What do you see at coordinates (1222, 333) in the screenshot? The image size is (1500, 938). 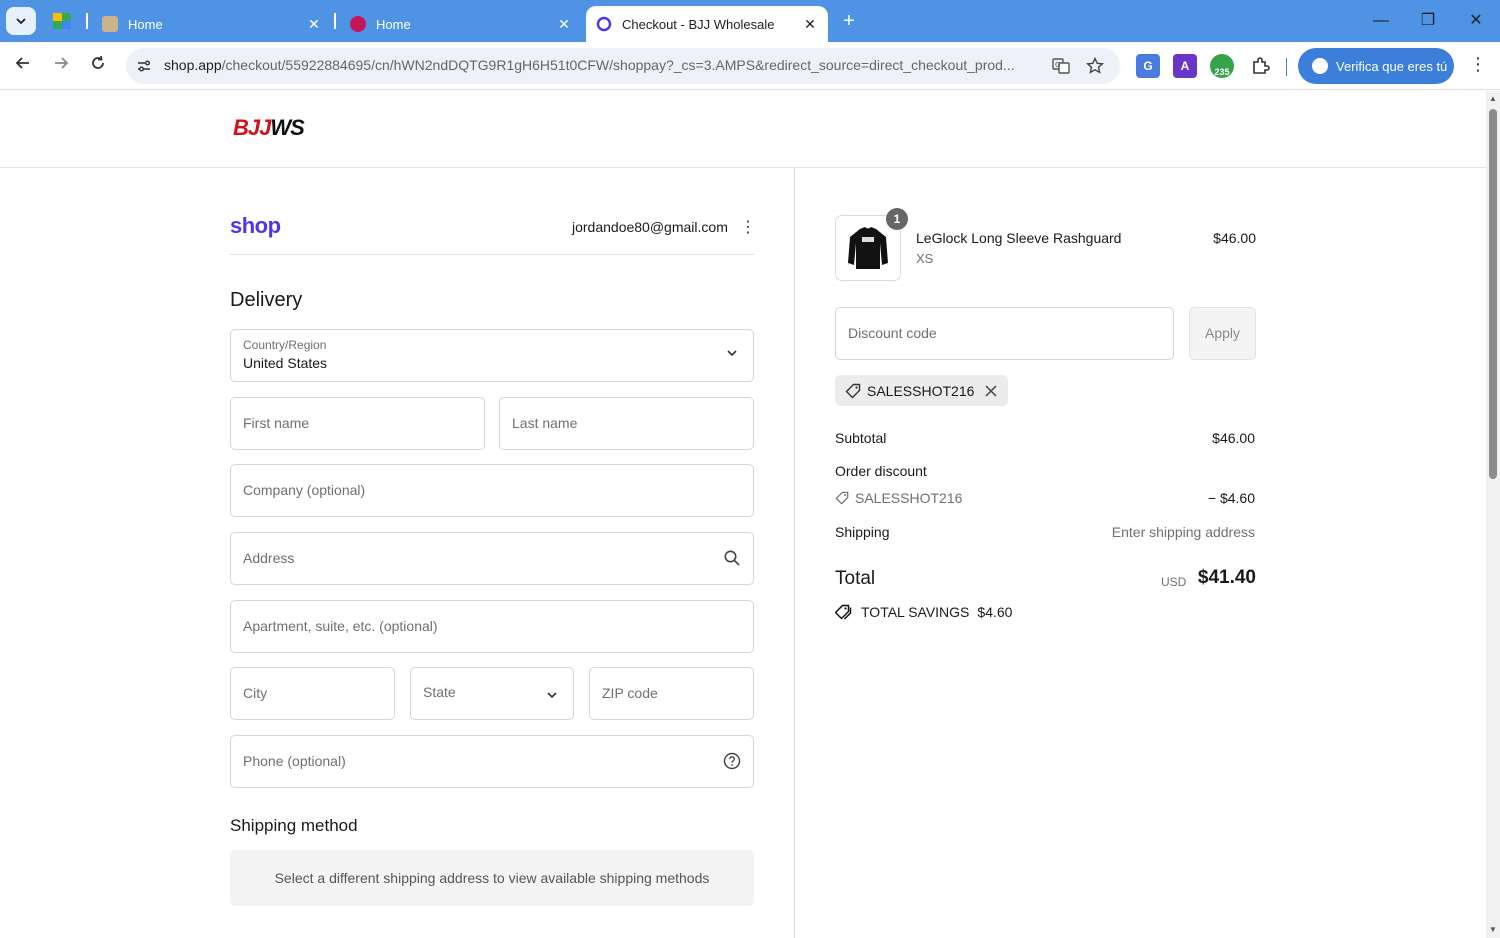 I see `apply-discount-button: Apply` at bounding box center [1222, 333].